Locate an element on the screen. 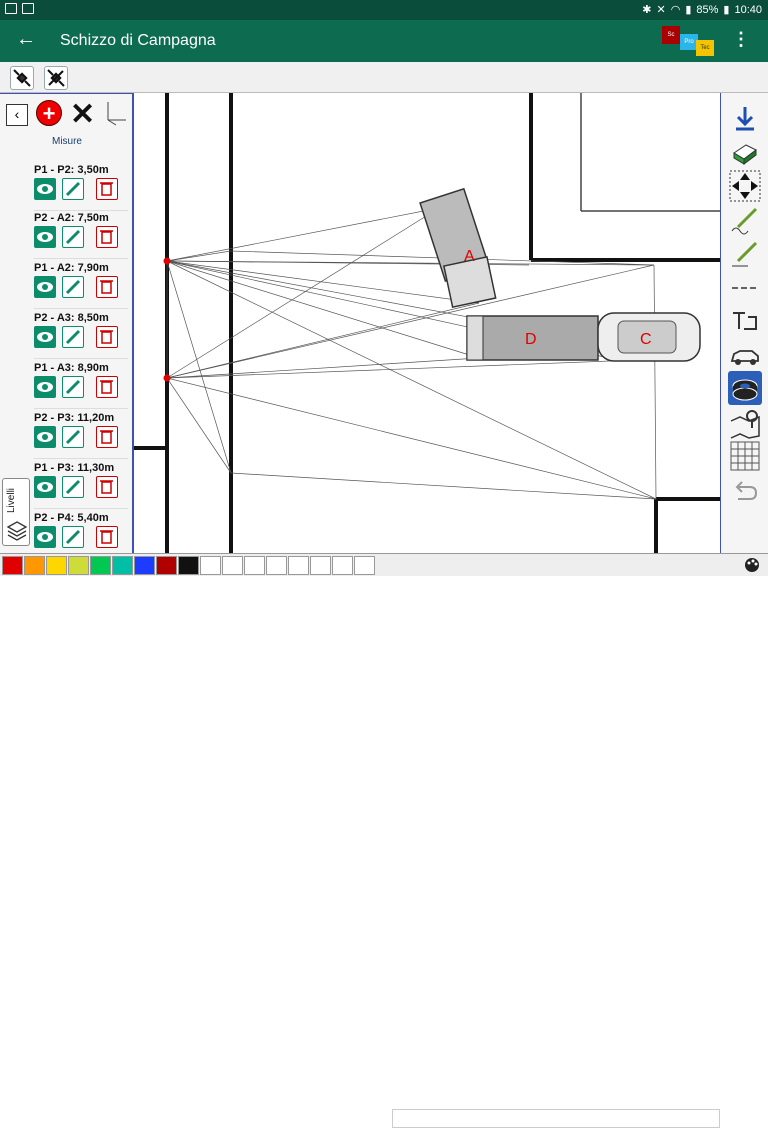 The height and width of the screenshot is (1128, 768). status-icons-left is located at coordinates (19, 8).